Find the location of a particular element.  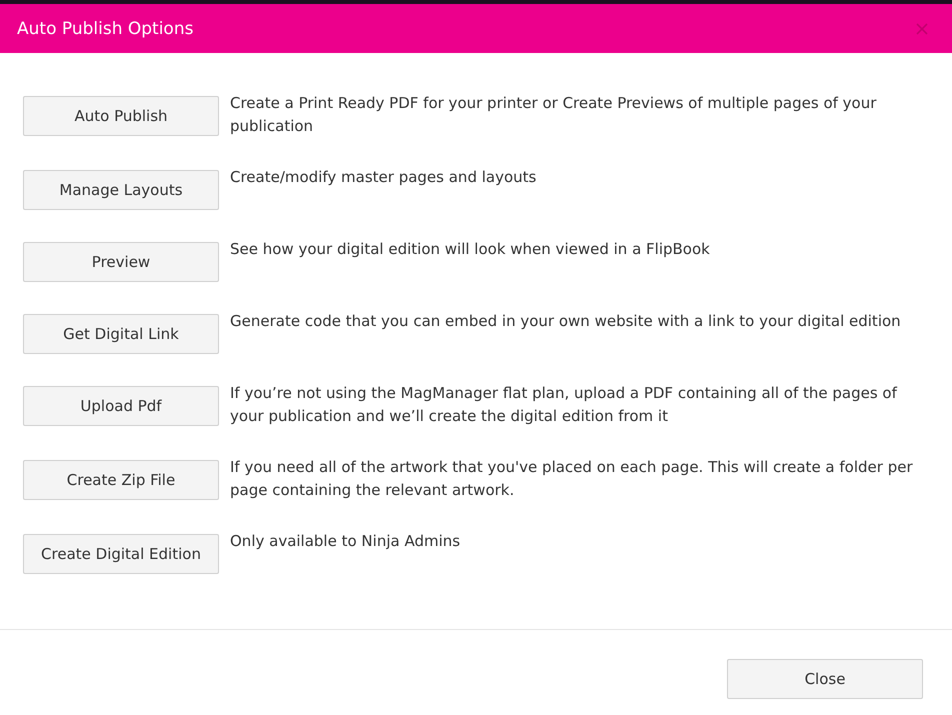

option-button: Create Digital Edition is located at coordinates (121, 554).